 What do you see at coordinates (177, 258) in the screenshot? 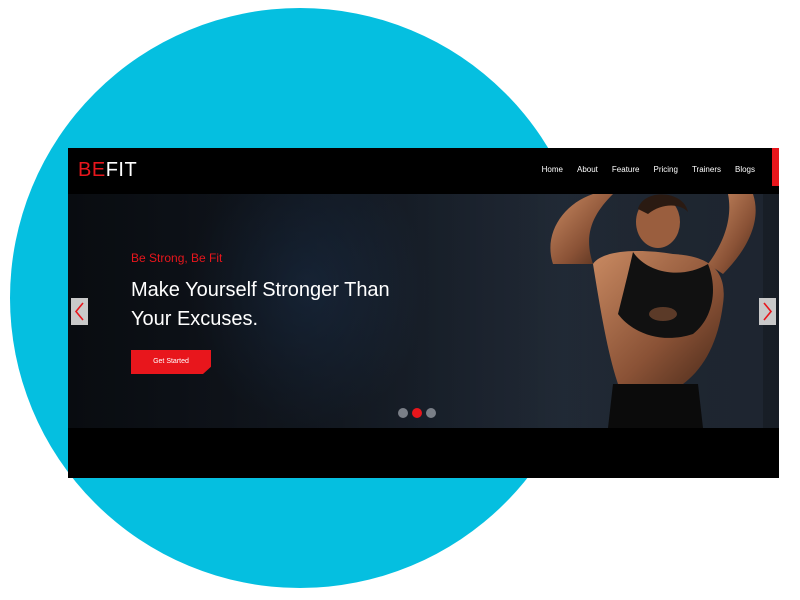
I see `hero-tagline: Be Strong, Be Fit` at bounding box center [177, 258].